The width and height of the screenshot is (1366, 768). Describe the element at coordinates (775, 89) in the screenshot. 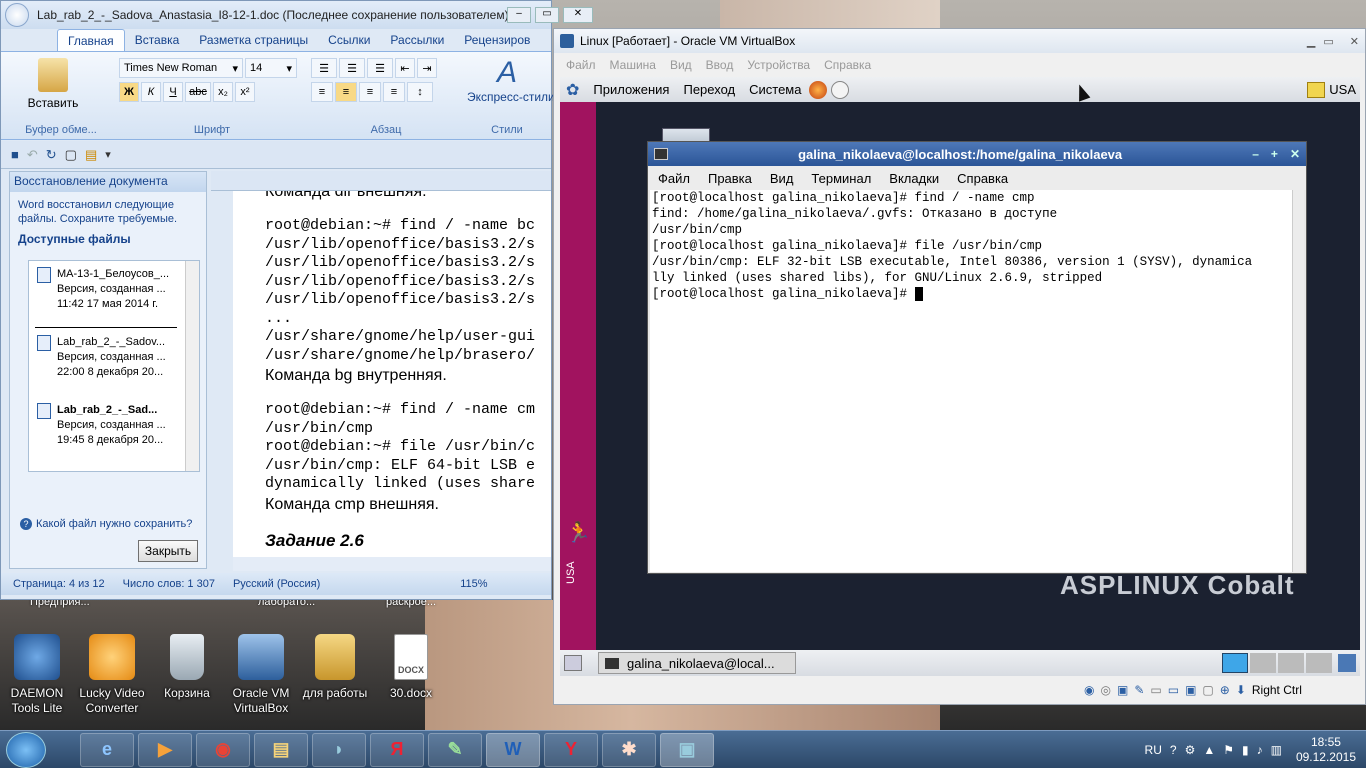

I see `guest-menu-system: Система` at that location.